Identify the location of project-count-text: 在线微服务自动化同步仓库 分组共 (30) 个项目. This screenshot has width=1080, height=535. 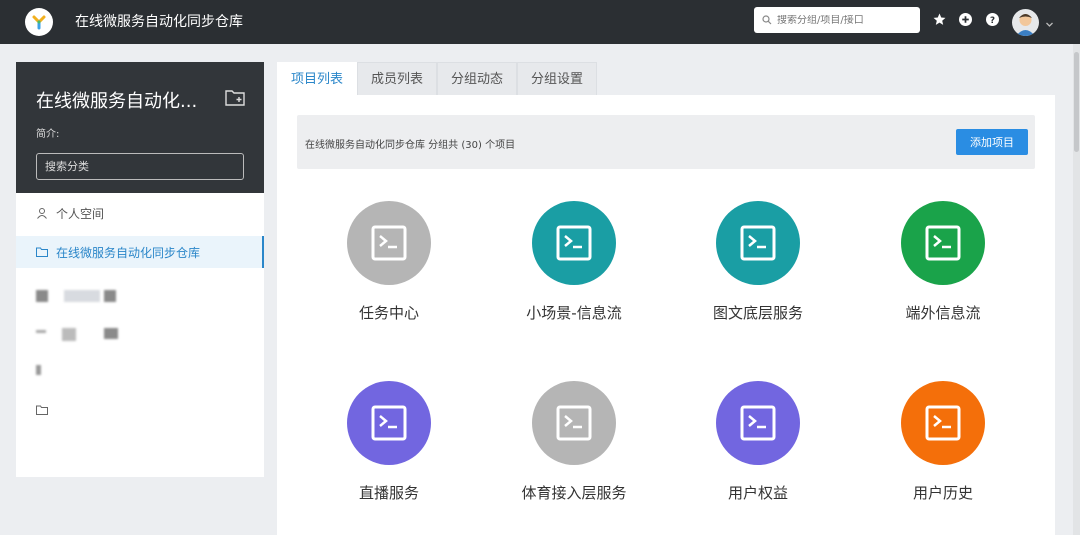
(410, 145).